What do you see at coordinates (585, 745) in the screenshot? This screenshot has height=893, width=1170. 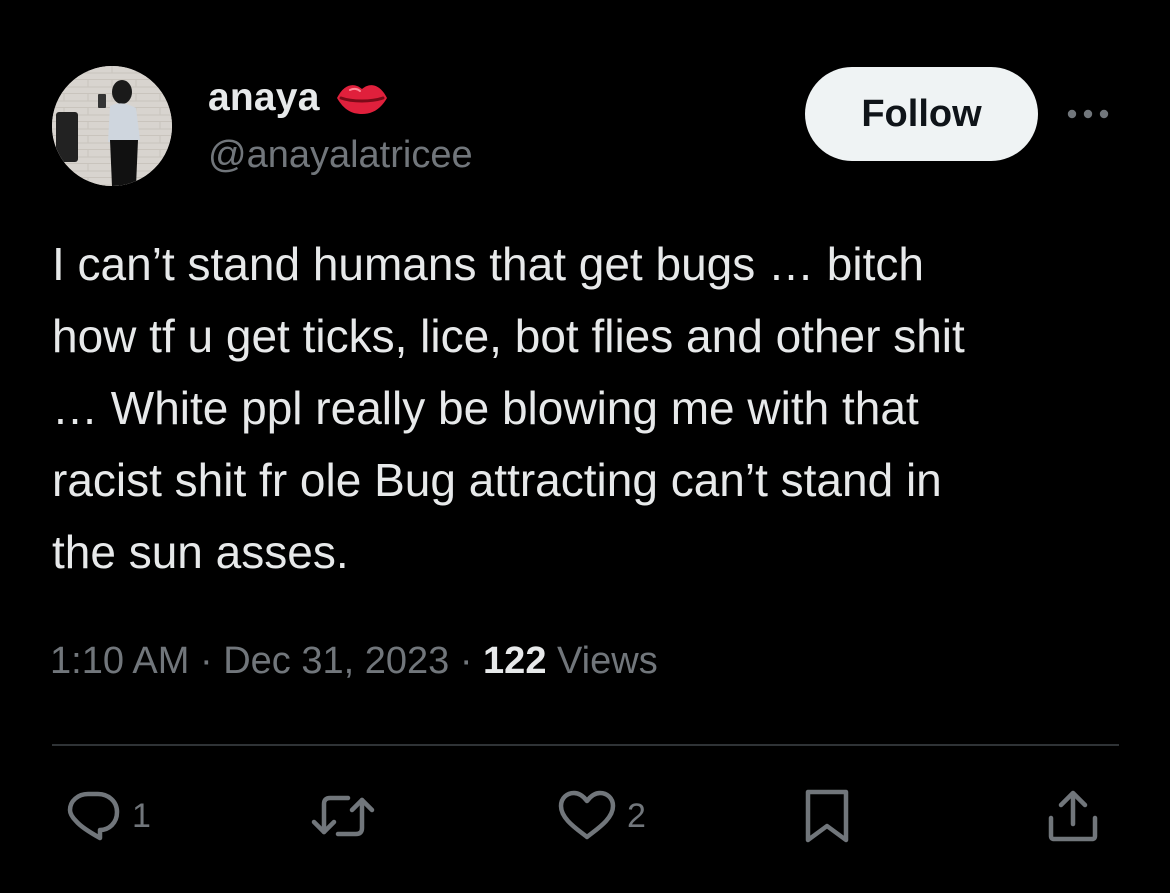 I see `divider` at bounding box center [585, 745].